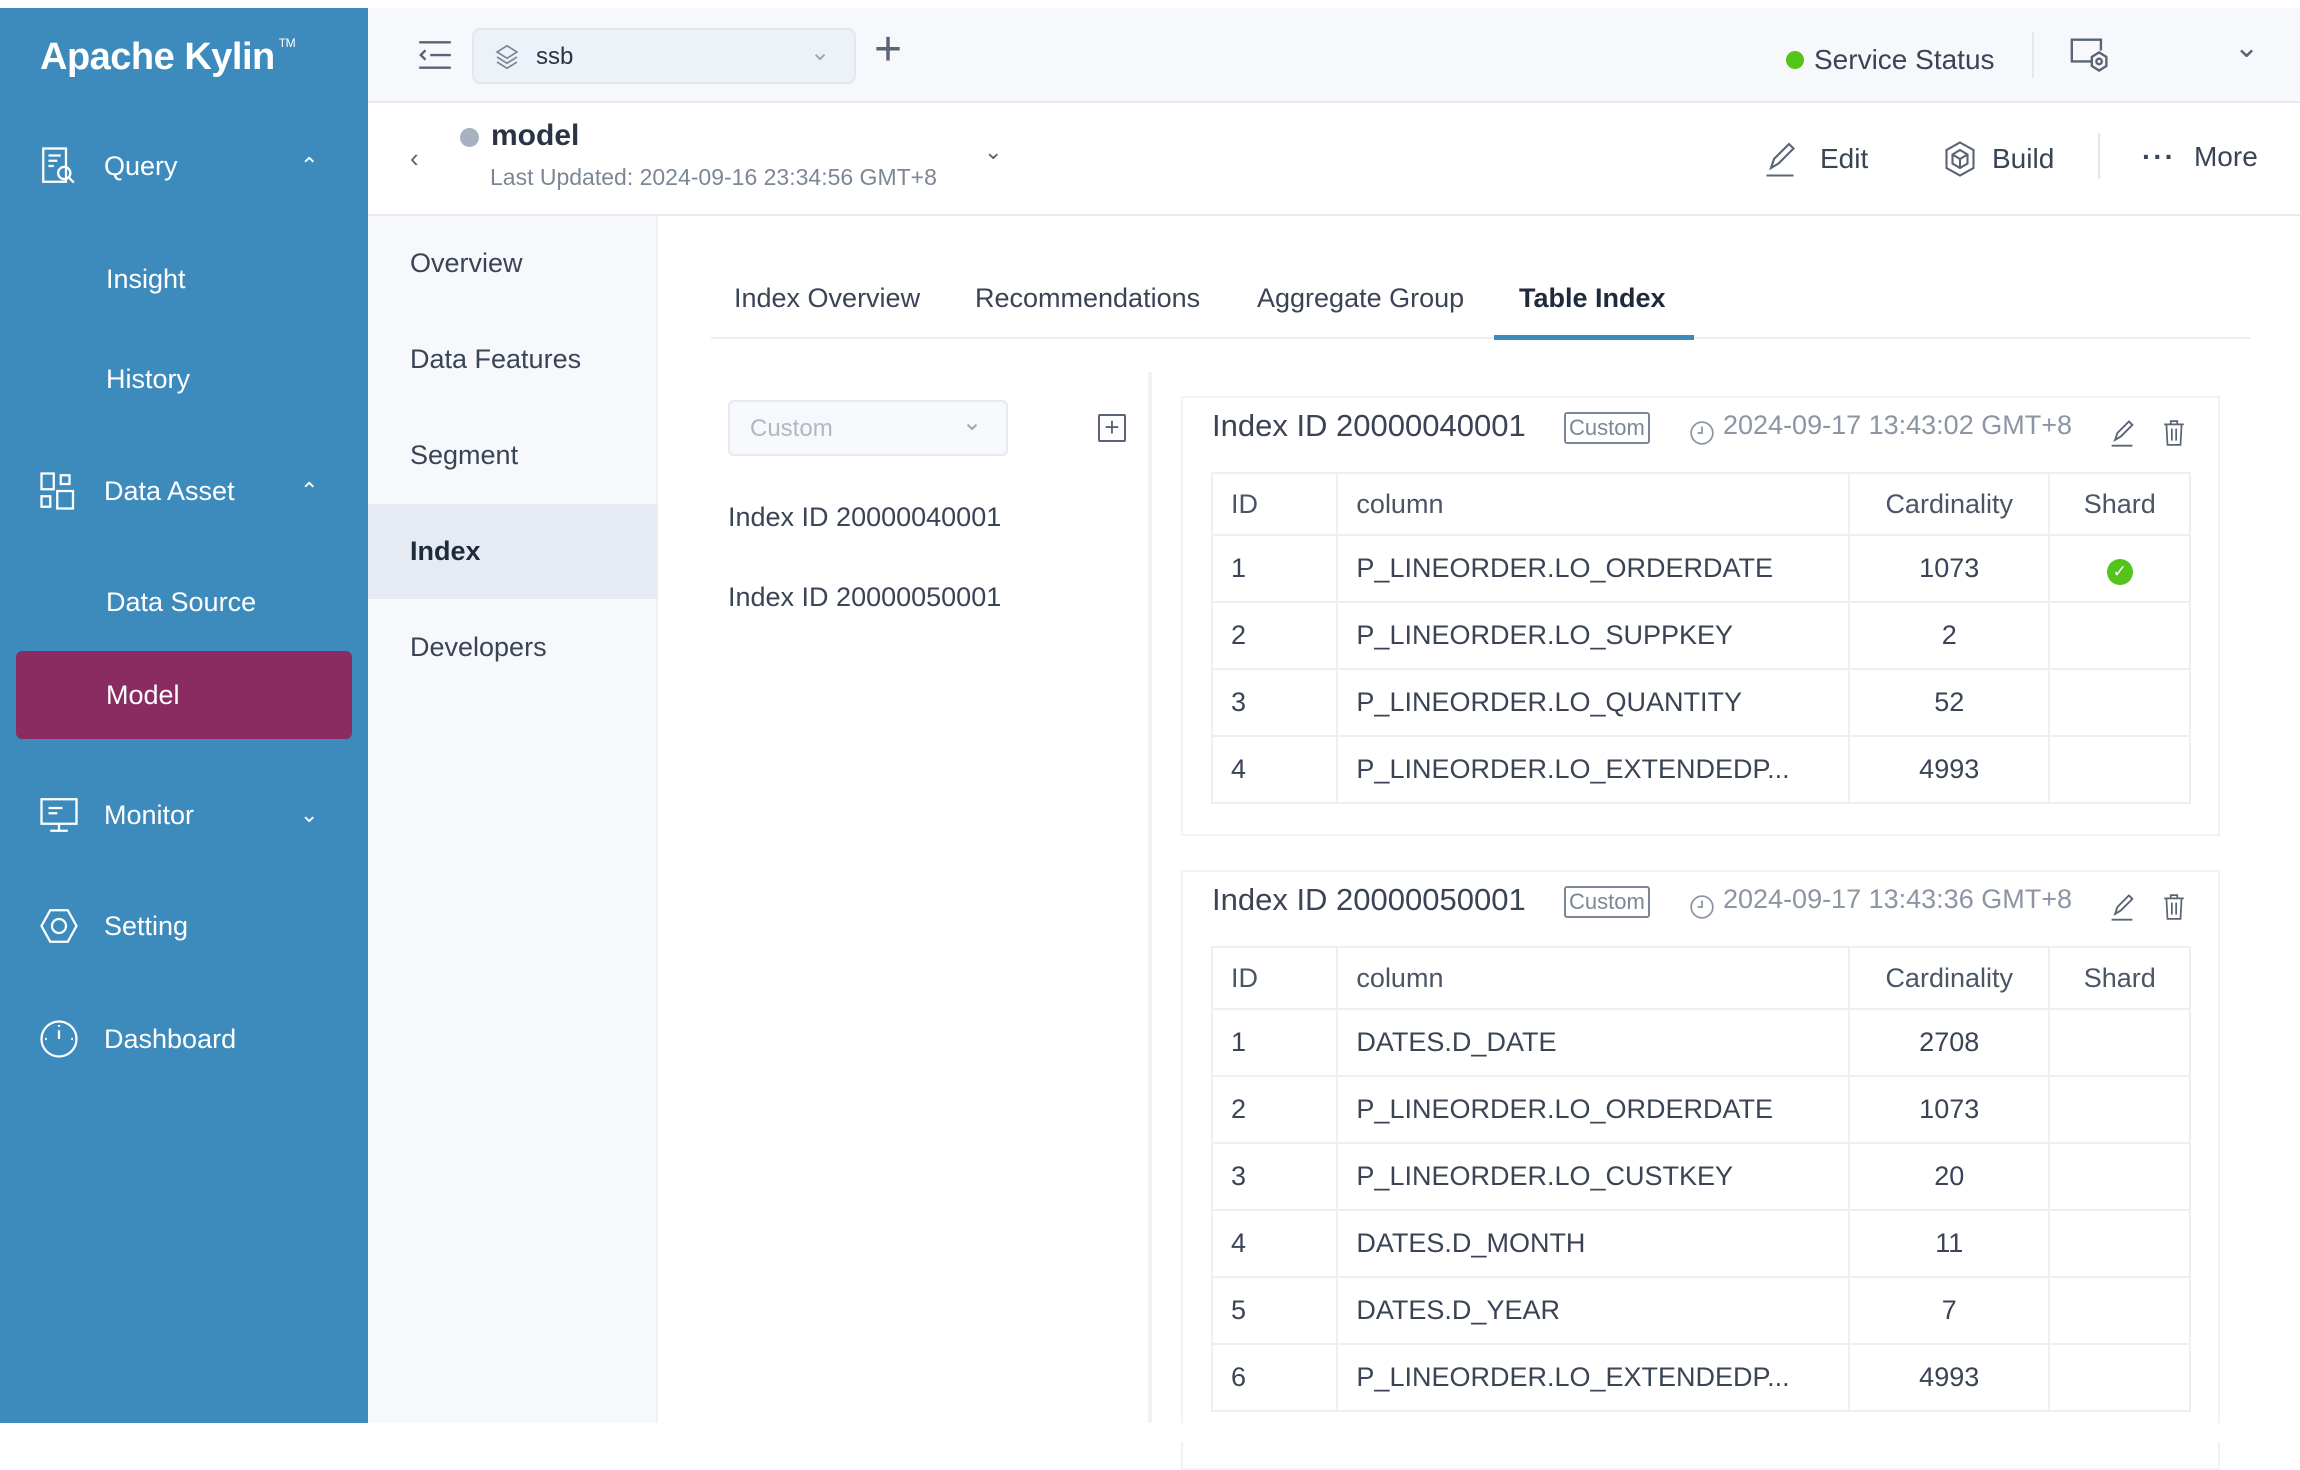  Describe the element at coordinates (184, 491) in the screenshot. I see `sidebar-item-data-asset: Data Asset ⌃` at that location.